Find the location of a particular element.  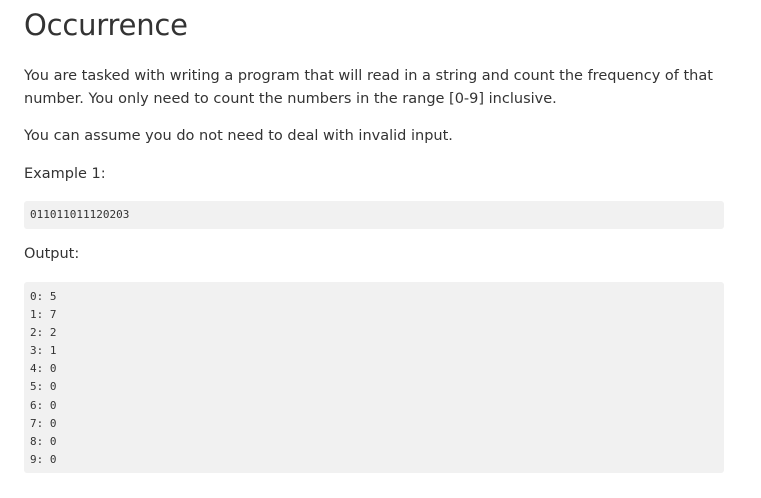

output-line-0: 0: 5 is located at coordinates (43, 296).